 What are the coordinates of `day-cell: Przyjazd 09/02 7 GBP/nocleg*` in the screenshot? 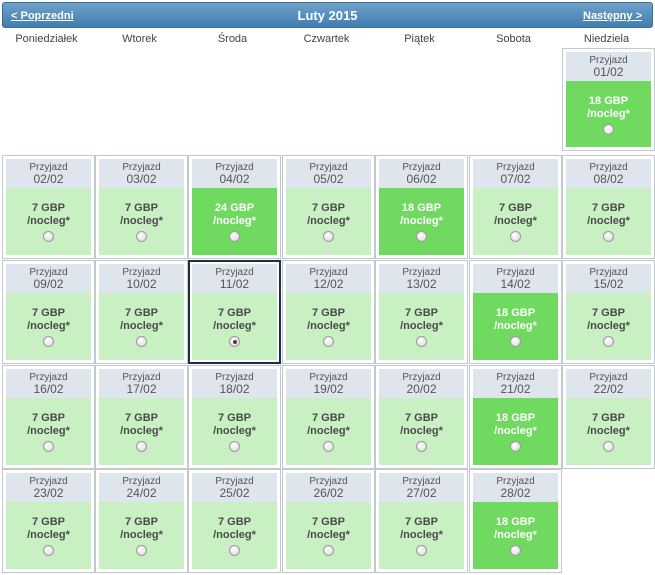 It's located at (48, 312).